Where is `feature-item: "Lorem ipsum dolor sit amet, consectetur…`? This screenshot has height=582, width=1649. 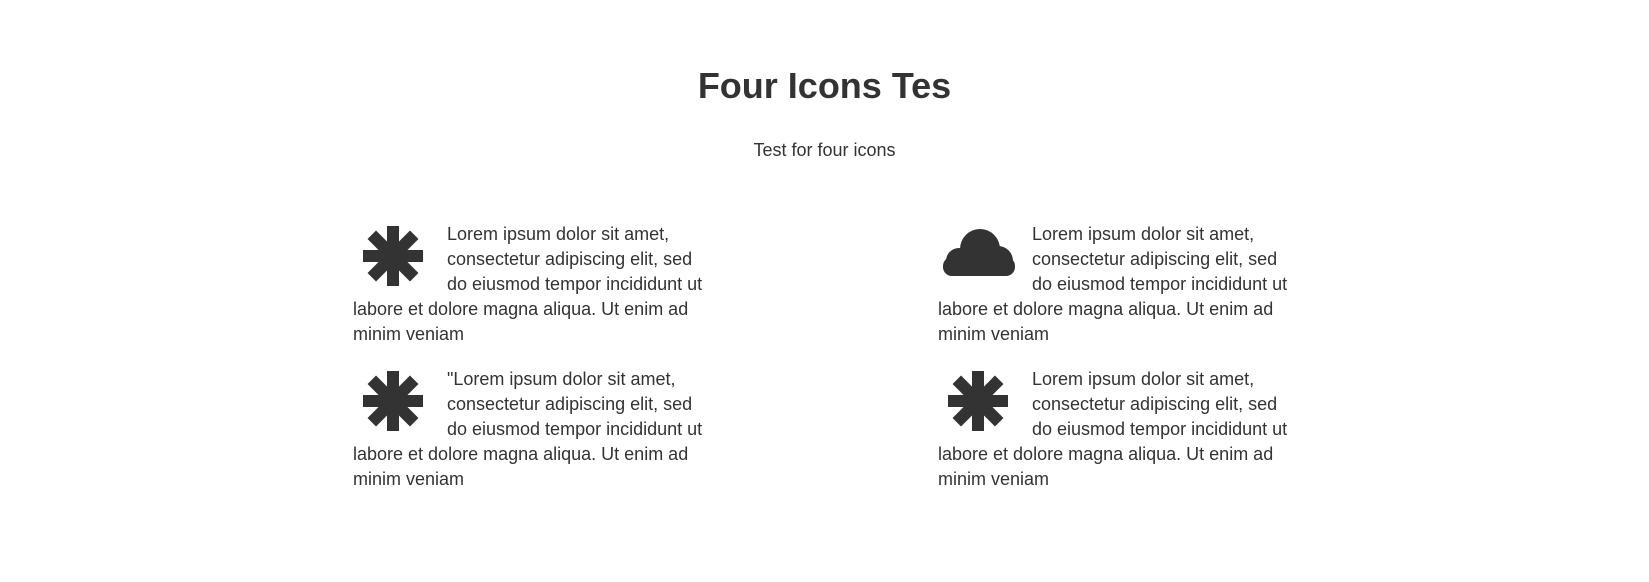 feature-item: "Lorem ipsum dolor sit amet, consectetur… is located at coordinates (529, 429).